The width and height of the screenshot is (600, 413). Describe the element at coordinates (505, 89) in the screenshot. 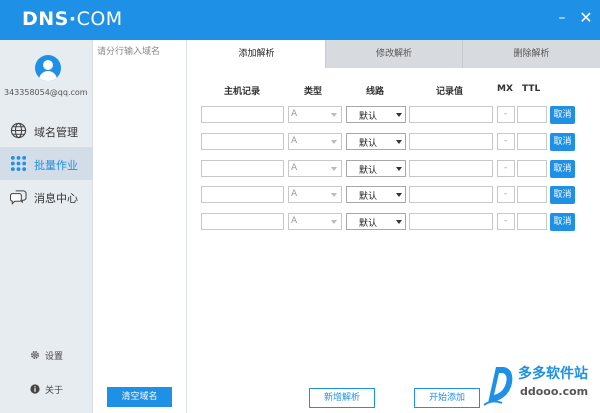

I see `header-mx: MX` at that location.